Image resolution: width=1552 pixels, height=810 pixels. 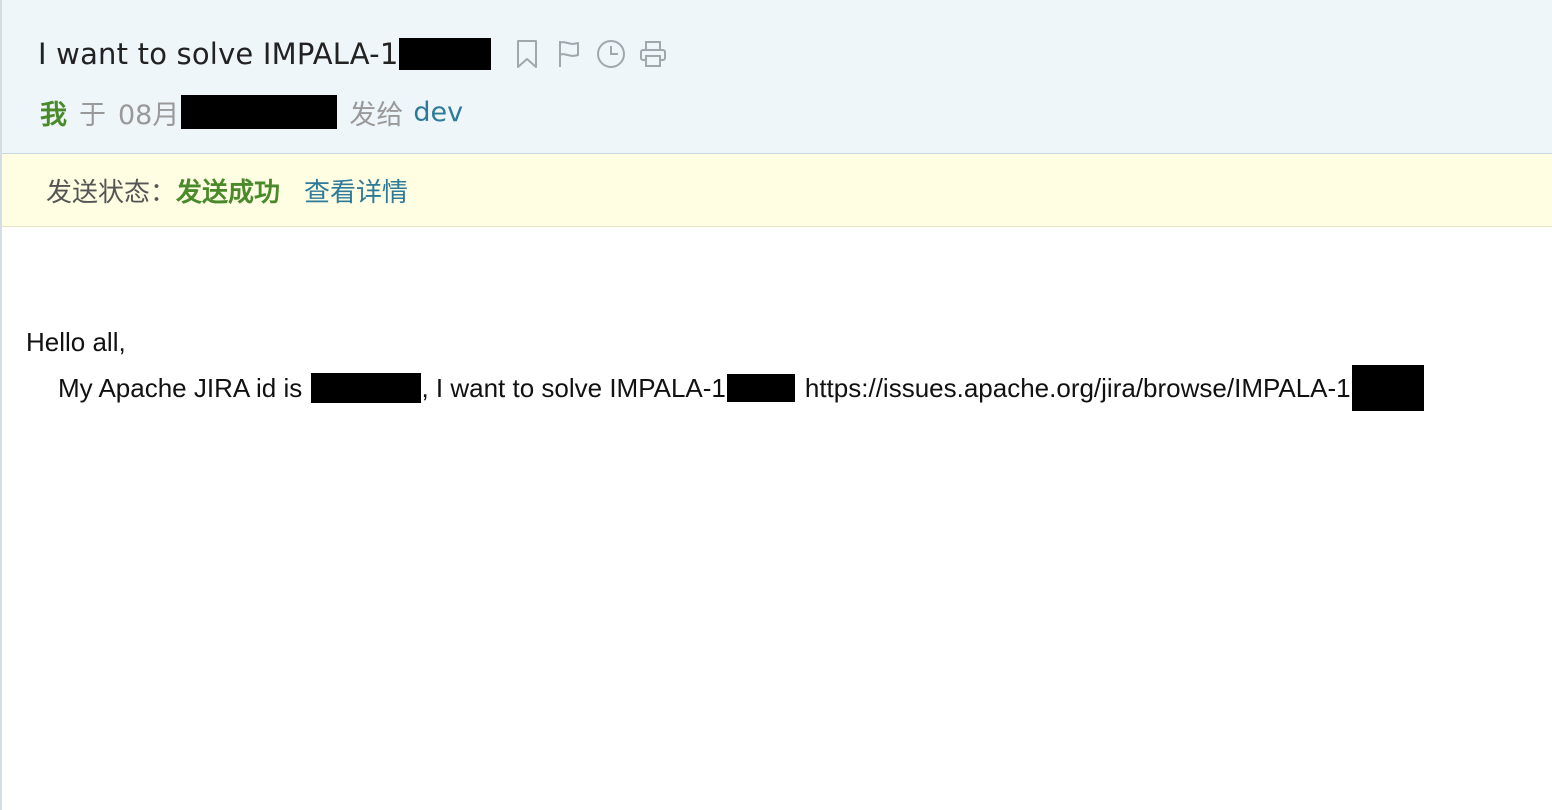 I want to click on send-status-bar: 发送状态： 发送成功 查看详情, so click(x=777, y=190).